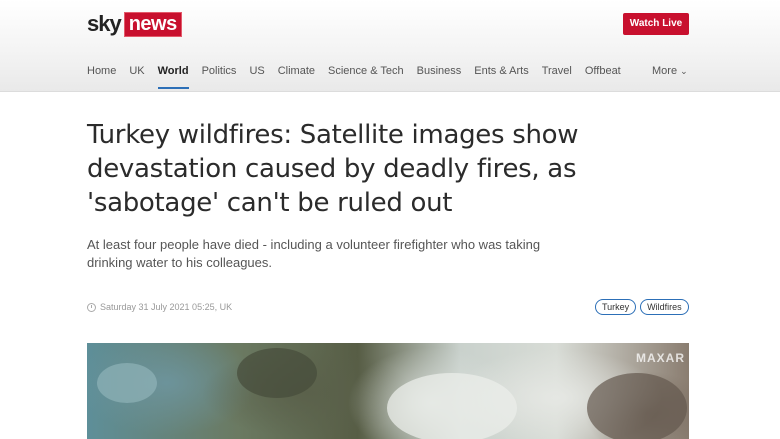  I want to click on nav-item-business: Business, so click(439, 73).